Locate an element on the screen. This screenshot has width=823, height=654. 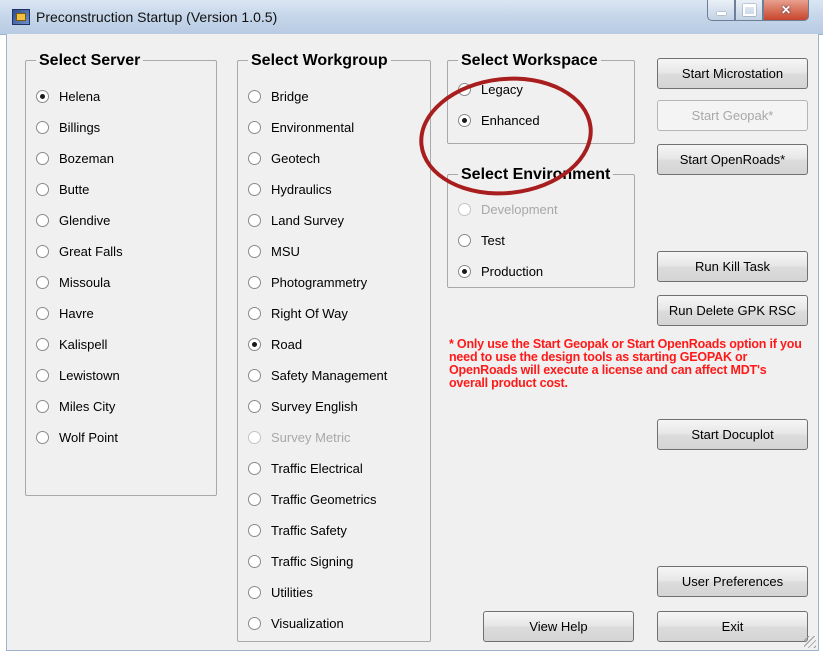
server-option-2: Bozeman is located at coordinates (75, 158).